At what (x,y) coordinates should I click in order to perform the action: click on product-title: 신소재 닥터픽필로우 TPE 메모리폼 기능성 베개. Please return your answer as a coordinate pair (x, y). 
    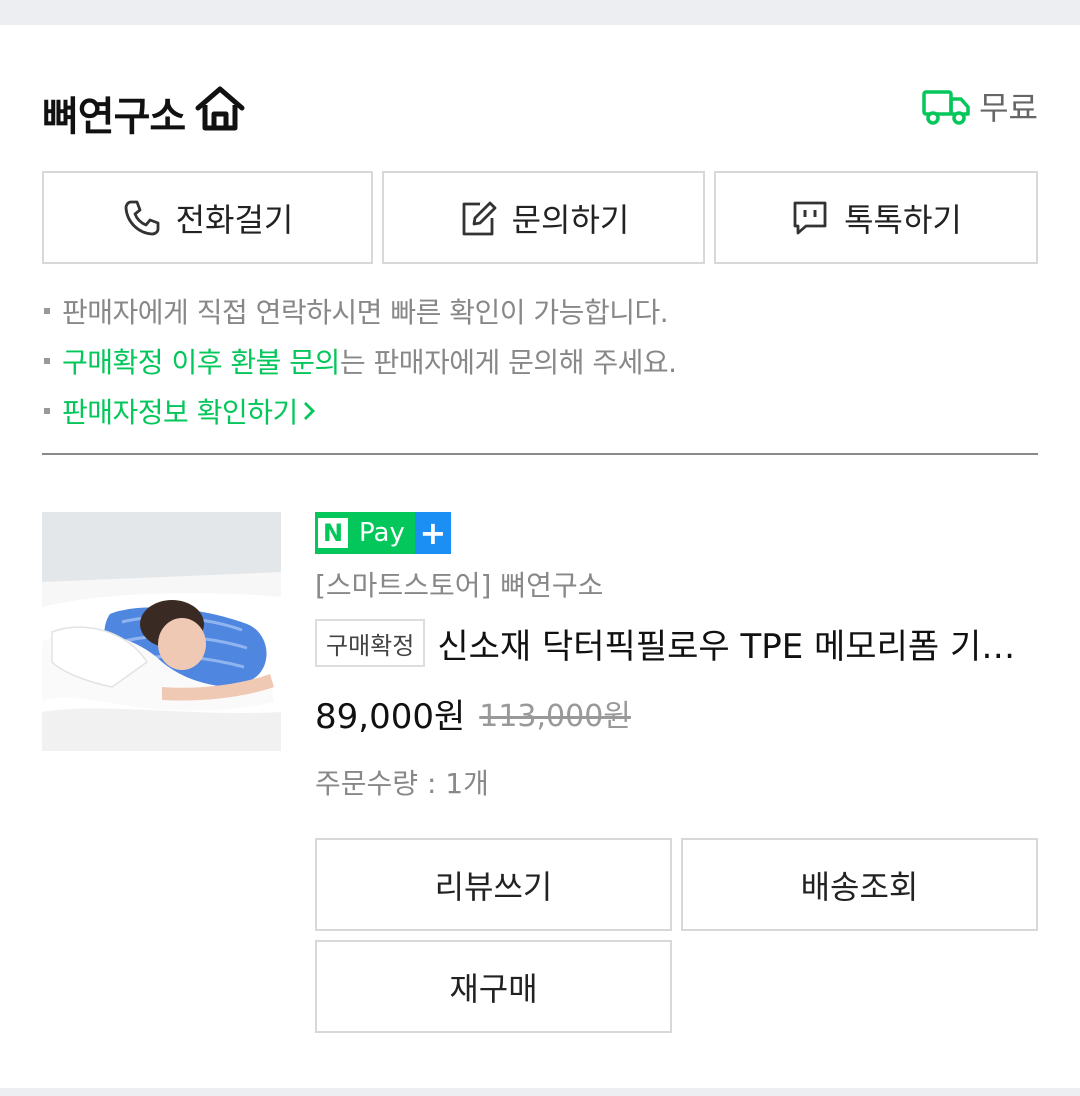
    Looking at the image, I should click on (737, 643).